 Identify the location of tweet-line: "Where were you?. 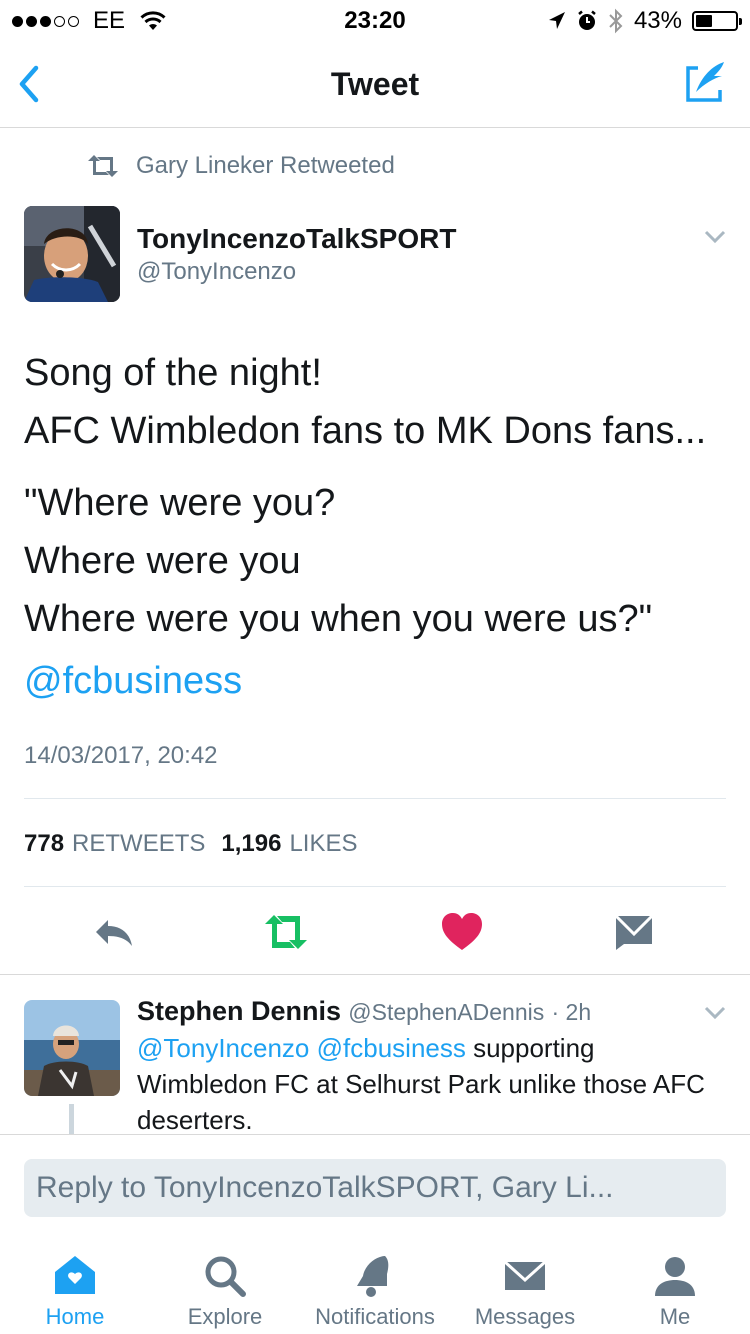
(180, 503).